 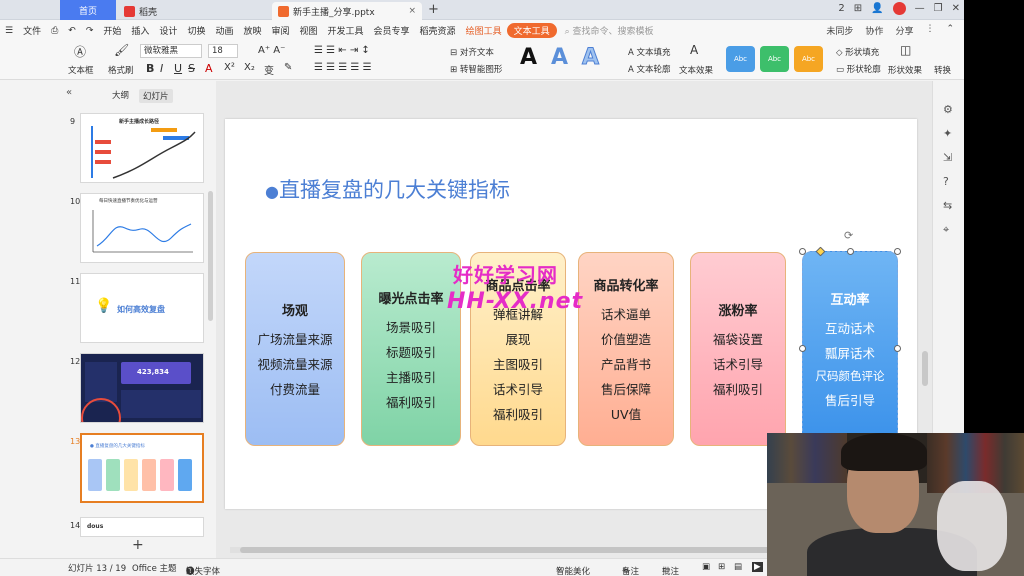 I want to click on transfer-icon: ⇆, so click(x=947, y=205).